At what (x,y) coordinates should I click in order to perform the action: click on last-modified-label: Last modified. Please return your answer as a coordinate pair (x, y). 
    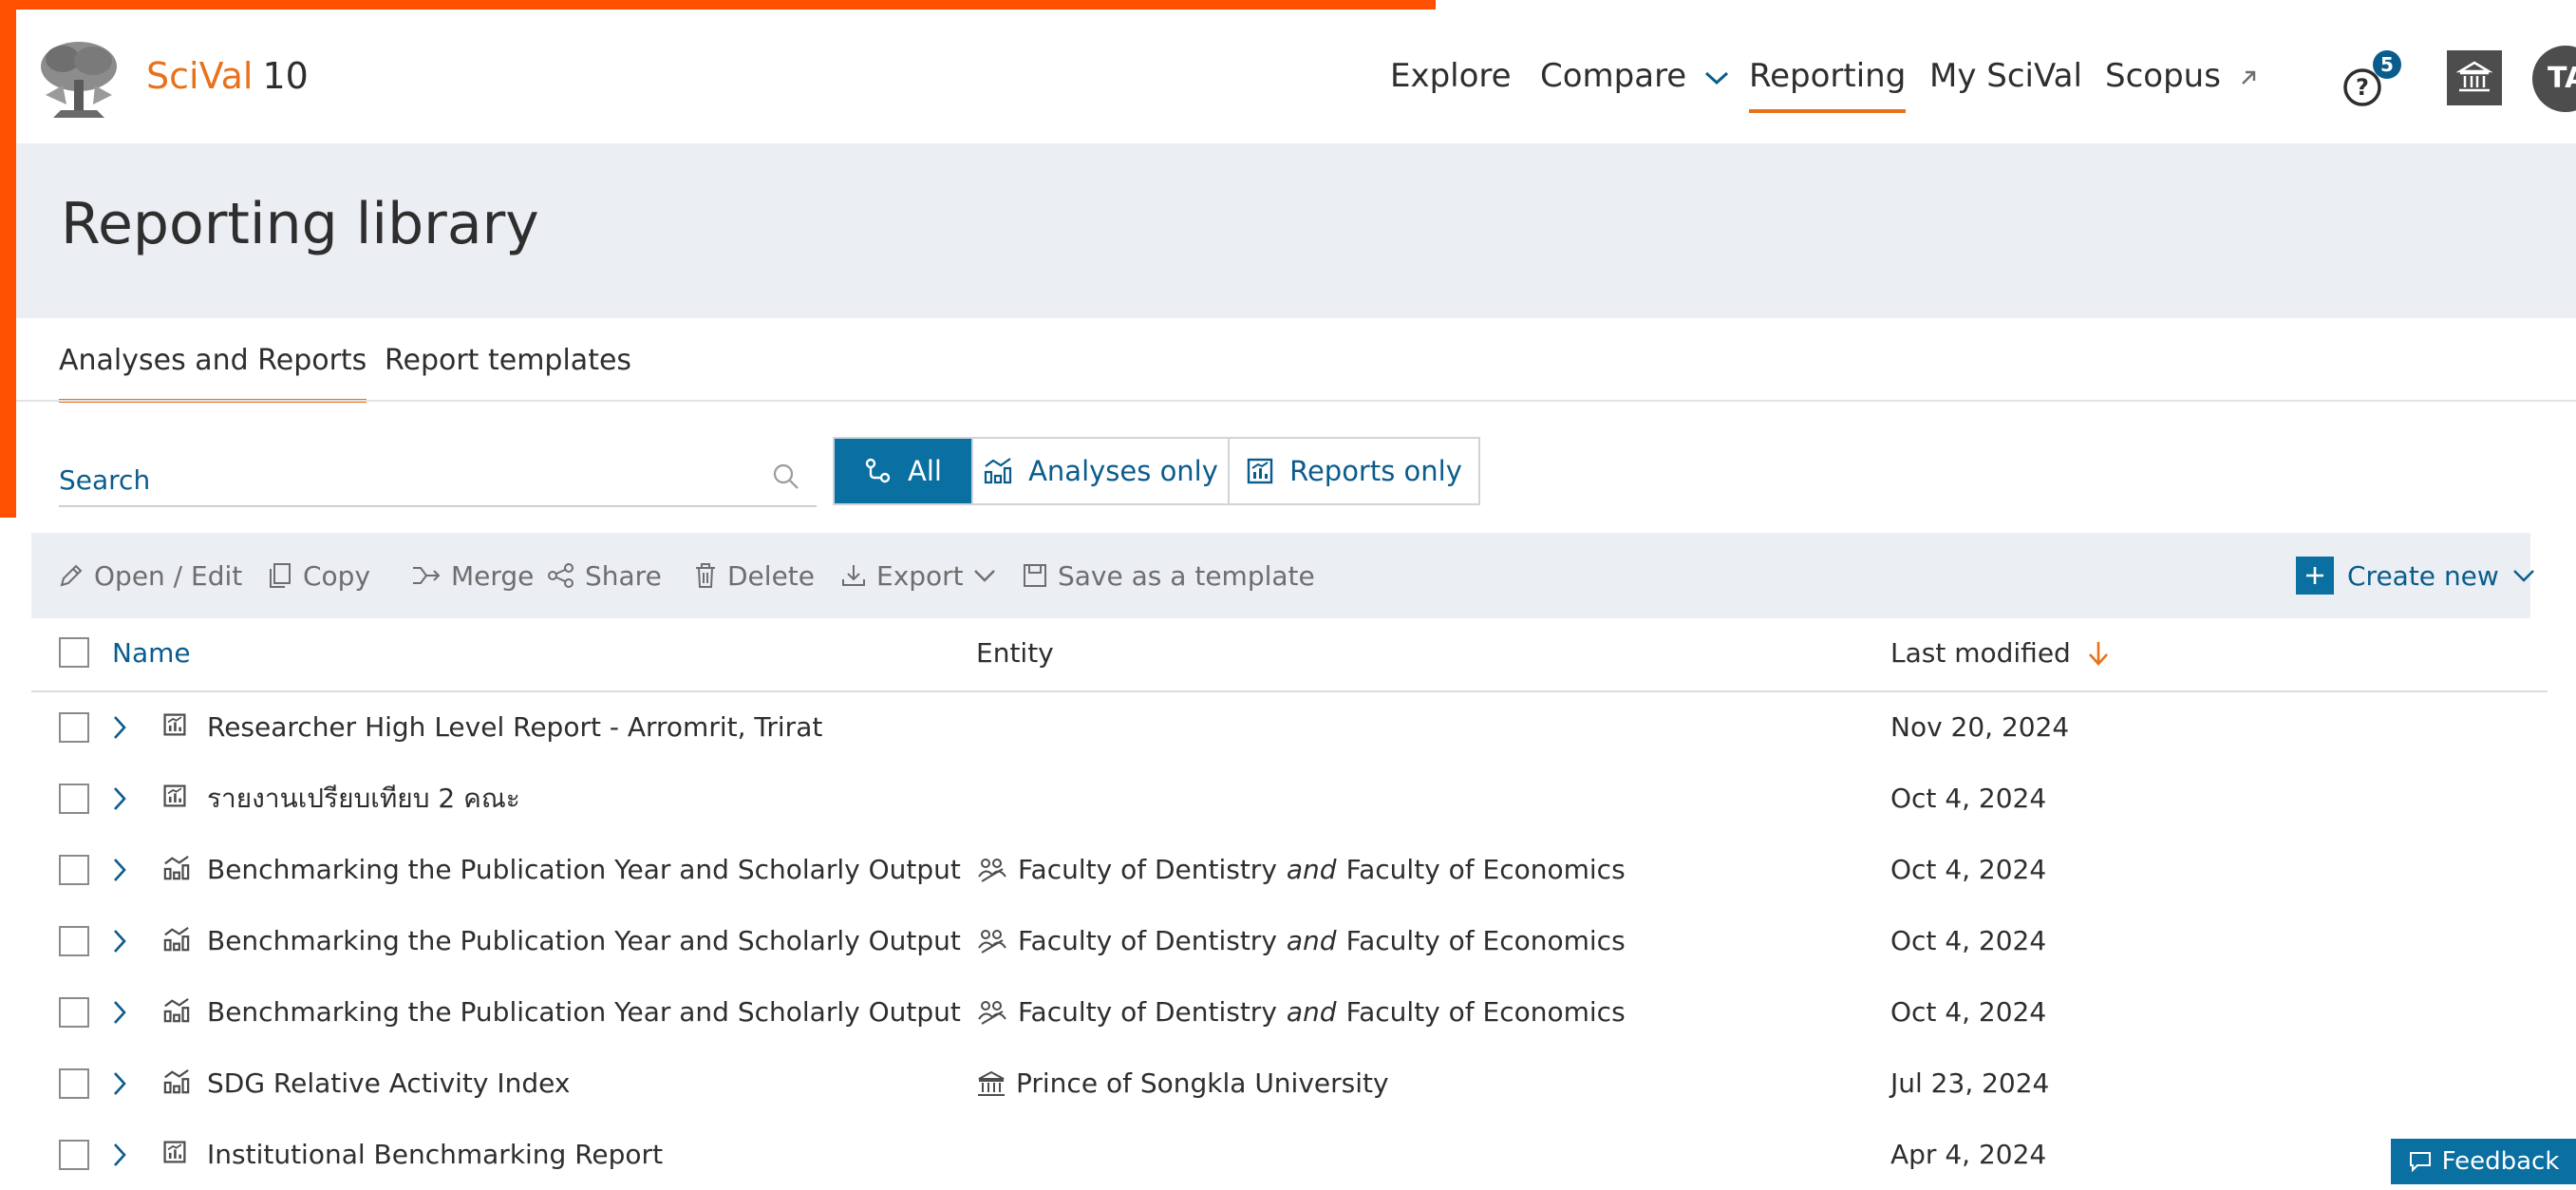
    Looking at the image, I should click on (1980, 653).